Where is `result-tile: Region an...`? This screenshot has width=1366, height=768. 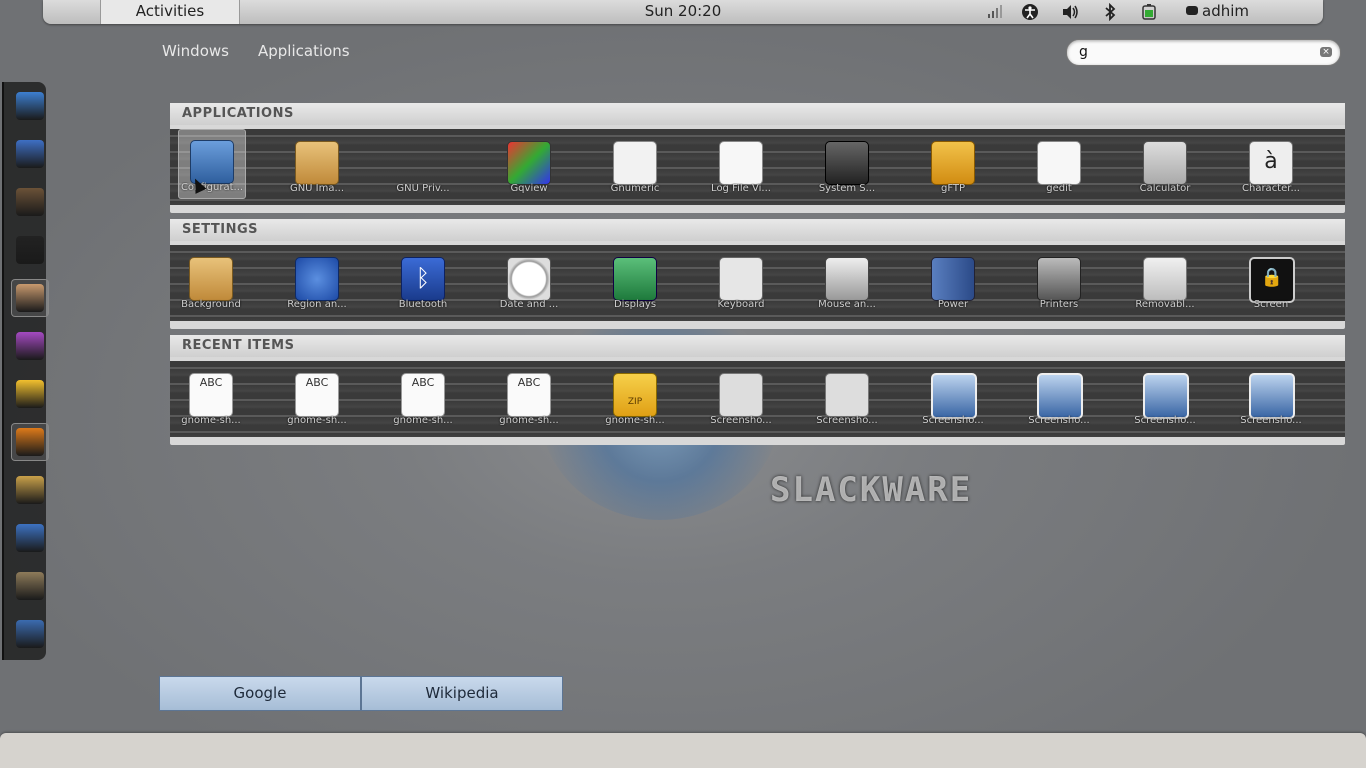
result-tile: Region an... is located at coordinates (317, 280).